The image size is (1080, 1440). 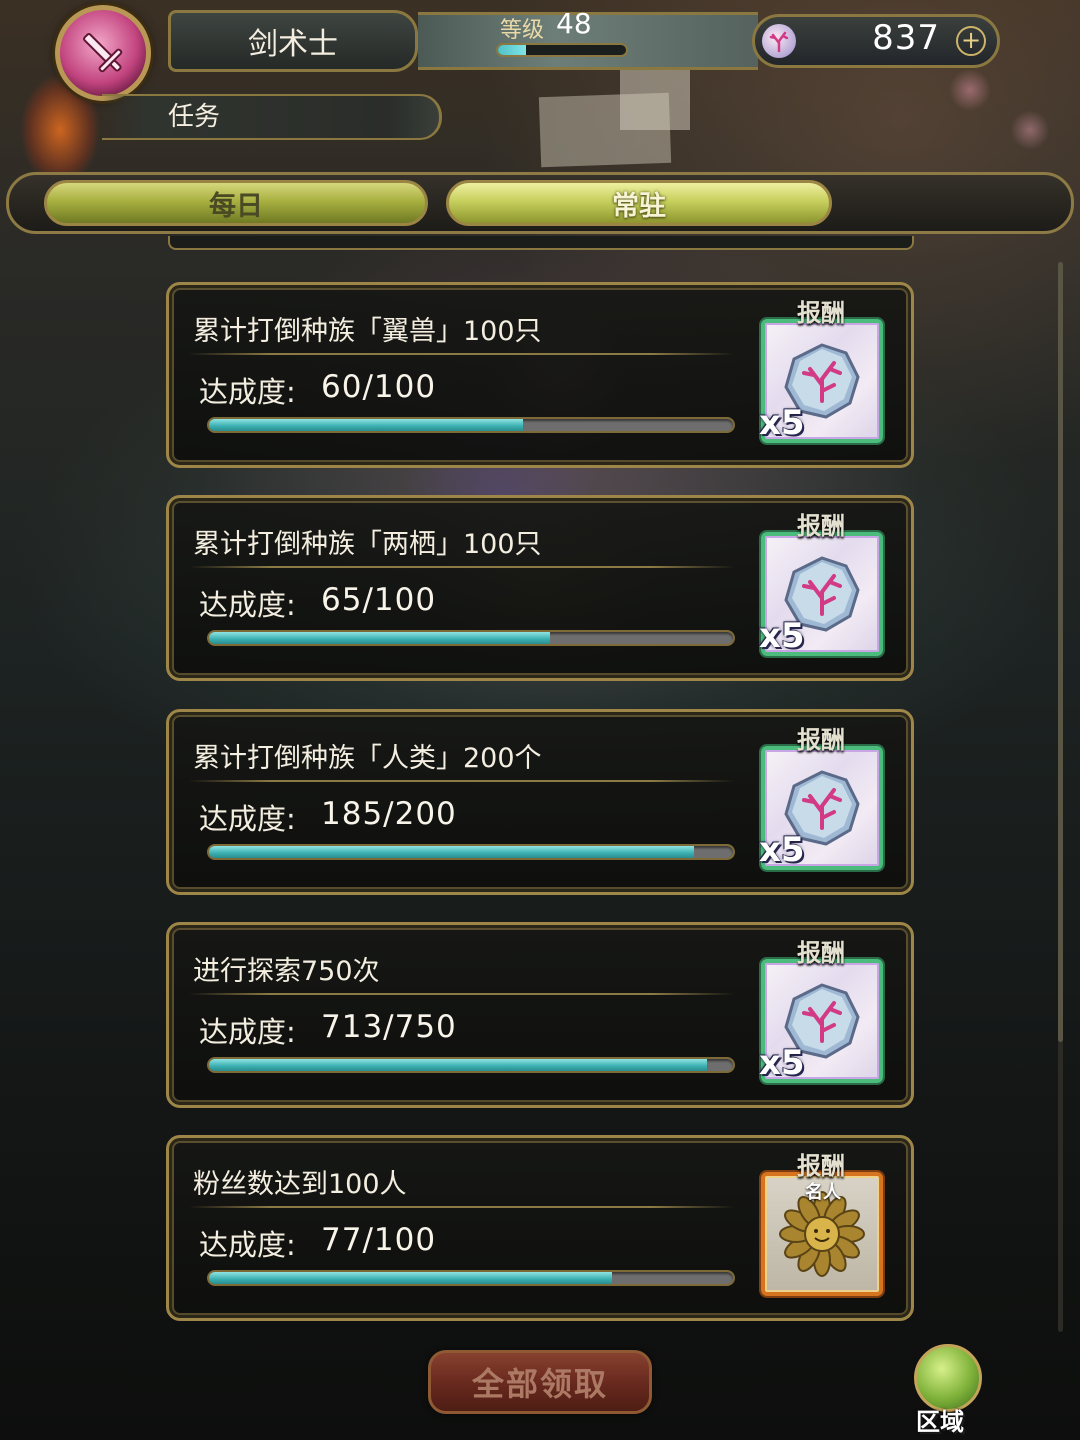 What do you see at coordinates (272, 117) in the screenshot?
I see `page-title: 任务` at bounding box center [272, 117].